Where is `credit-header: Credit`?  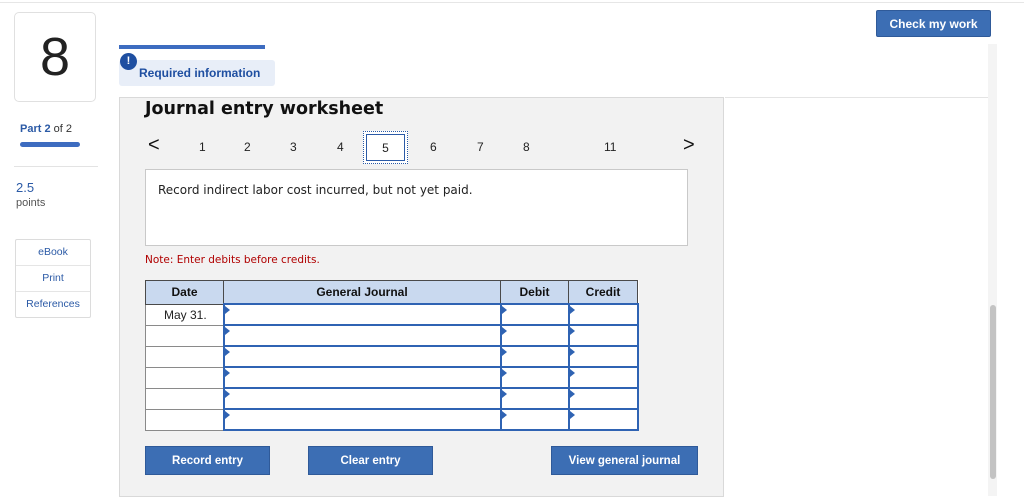 credit-header: Credit is located at coordinates (603, 292).